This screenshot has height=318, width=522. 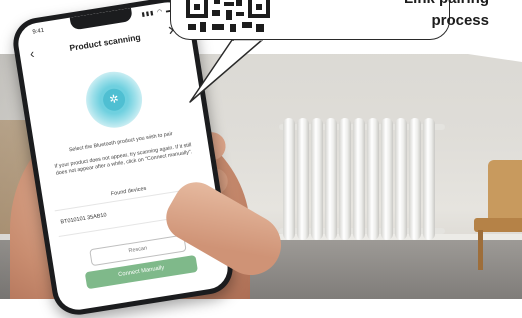 I want to click on callout-line-2: process, so click(x=460, y=20).